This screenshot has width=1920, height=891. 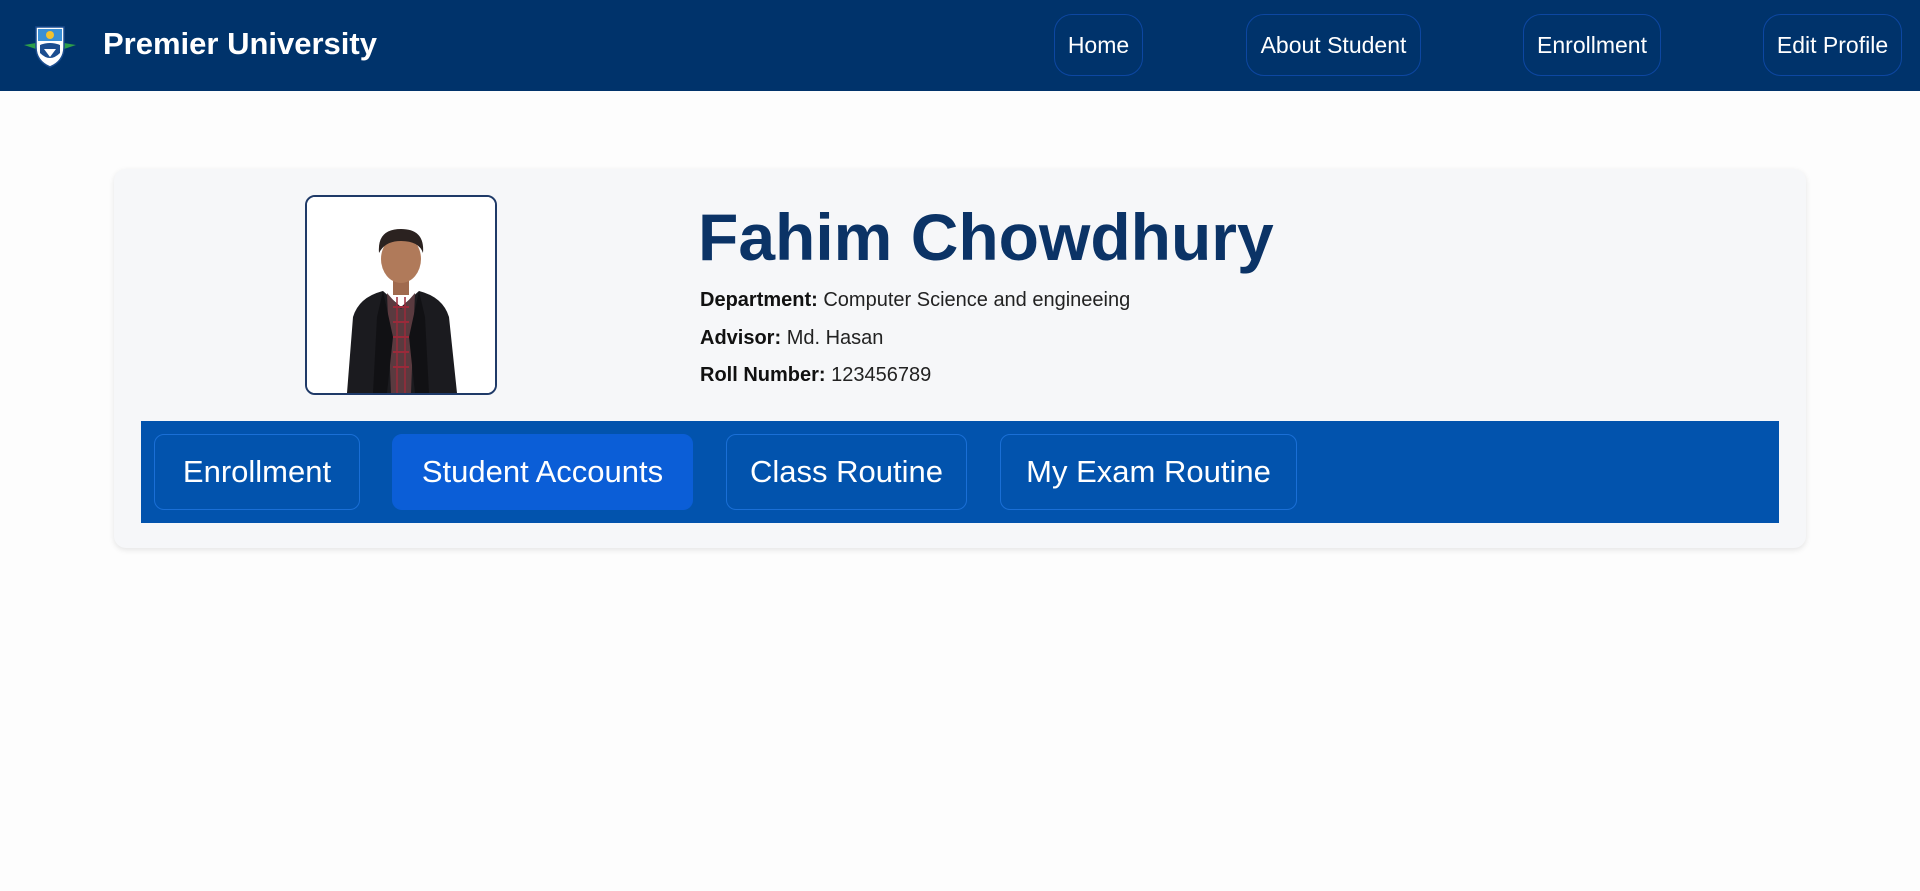 What do you see at coordinates (977, 300) in the screenshot?
I see `department-value: Computer Science and engineeing` at bounding box center [977, 300].